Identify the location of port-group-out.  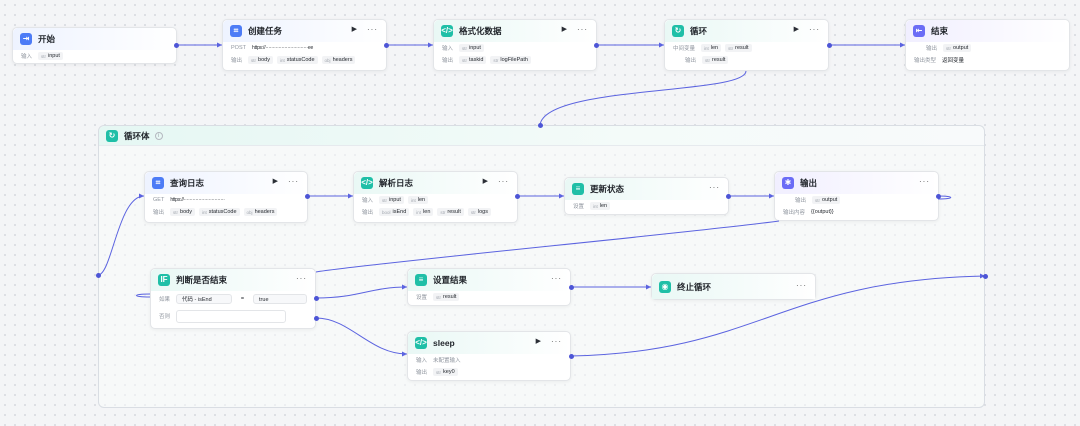
(985, 276).